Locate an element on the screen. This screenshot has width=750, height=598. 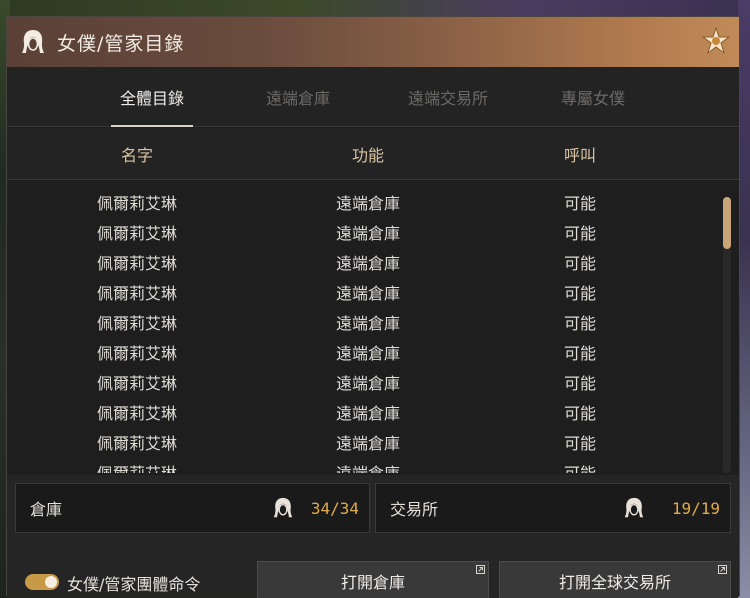
list-scrollbar is located at coordinates (727, 335).